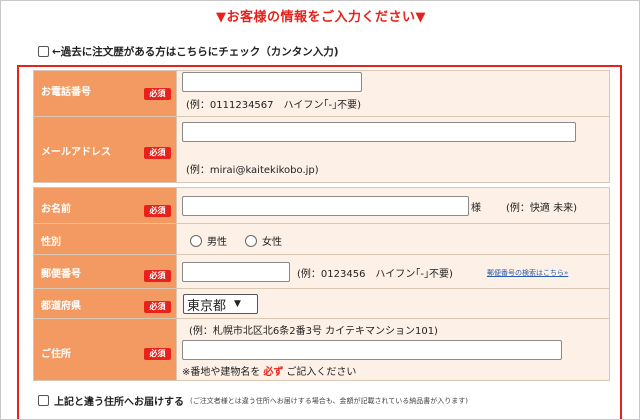 This screenshot has height=420, width=640. Describe the element at coordinates (56, 209) in the screenshot. I see `name-label: お名前` at that location.